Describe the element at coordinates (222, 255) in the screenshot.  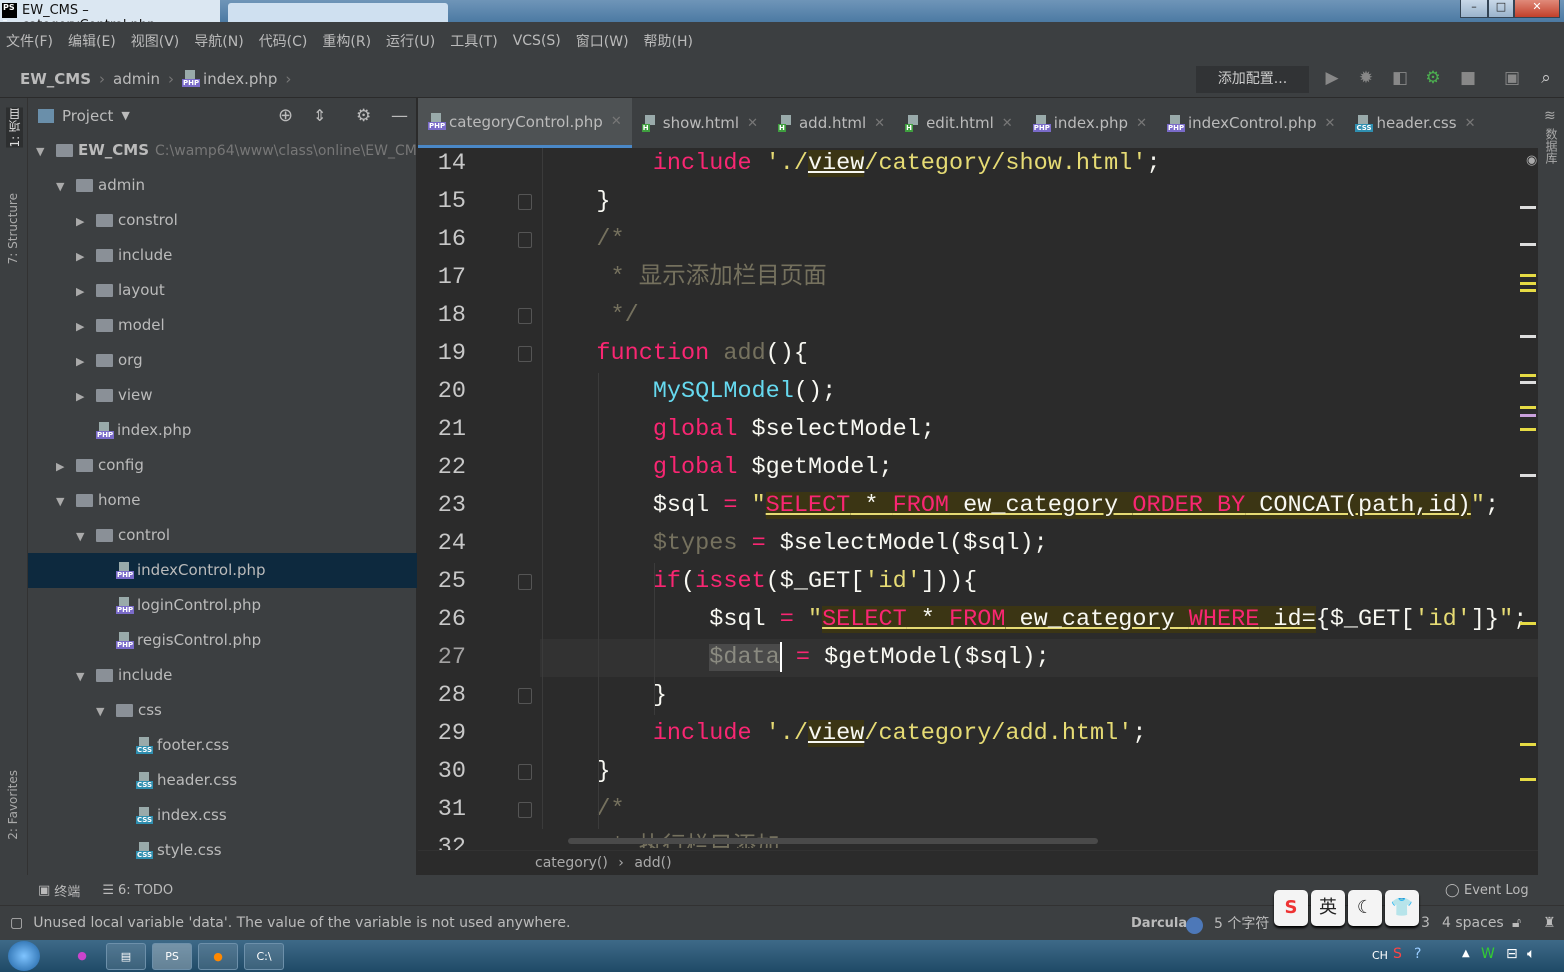
I see `tree-item: ▶ include` at that location.